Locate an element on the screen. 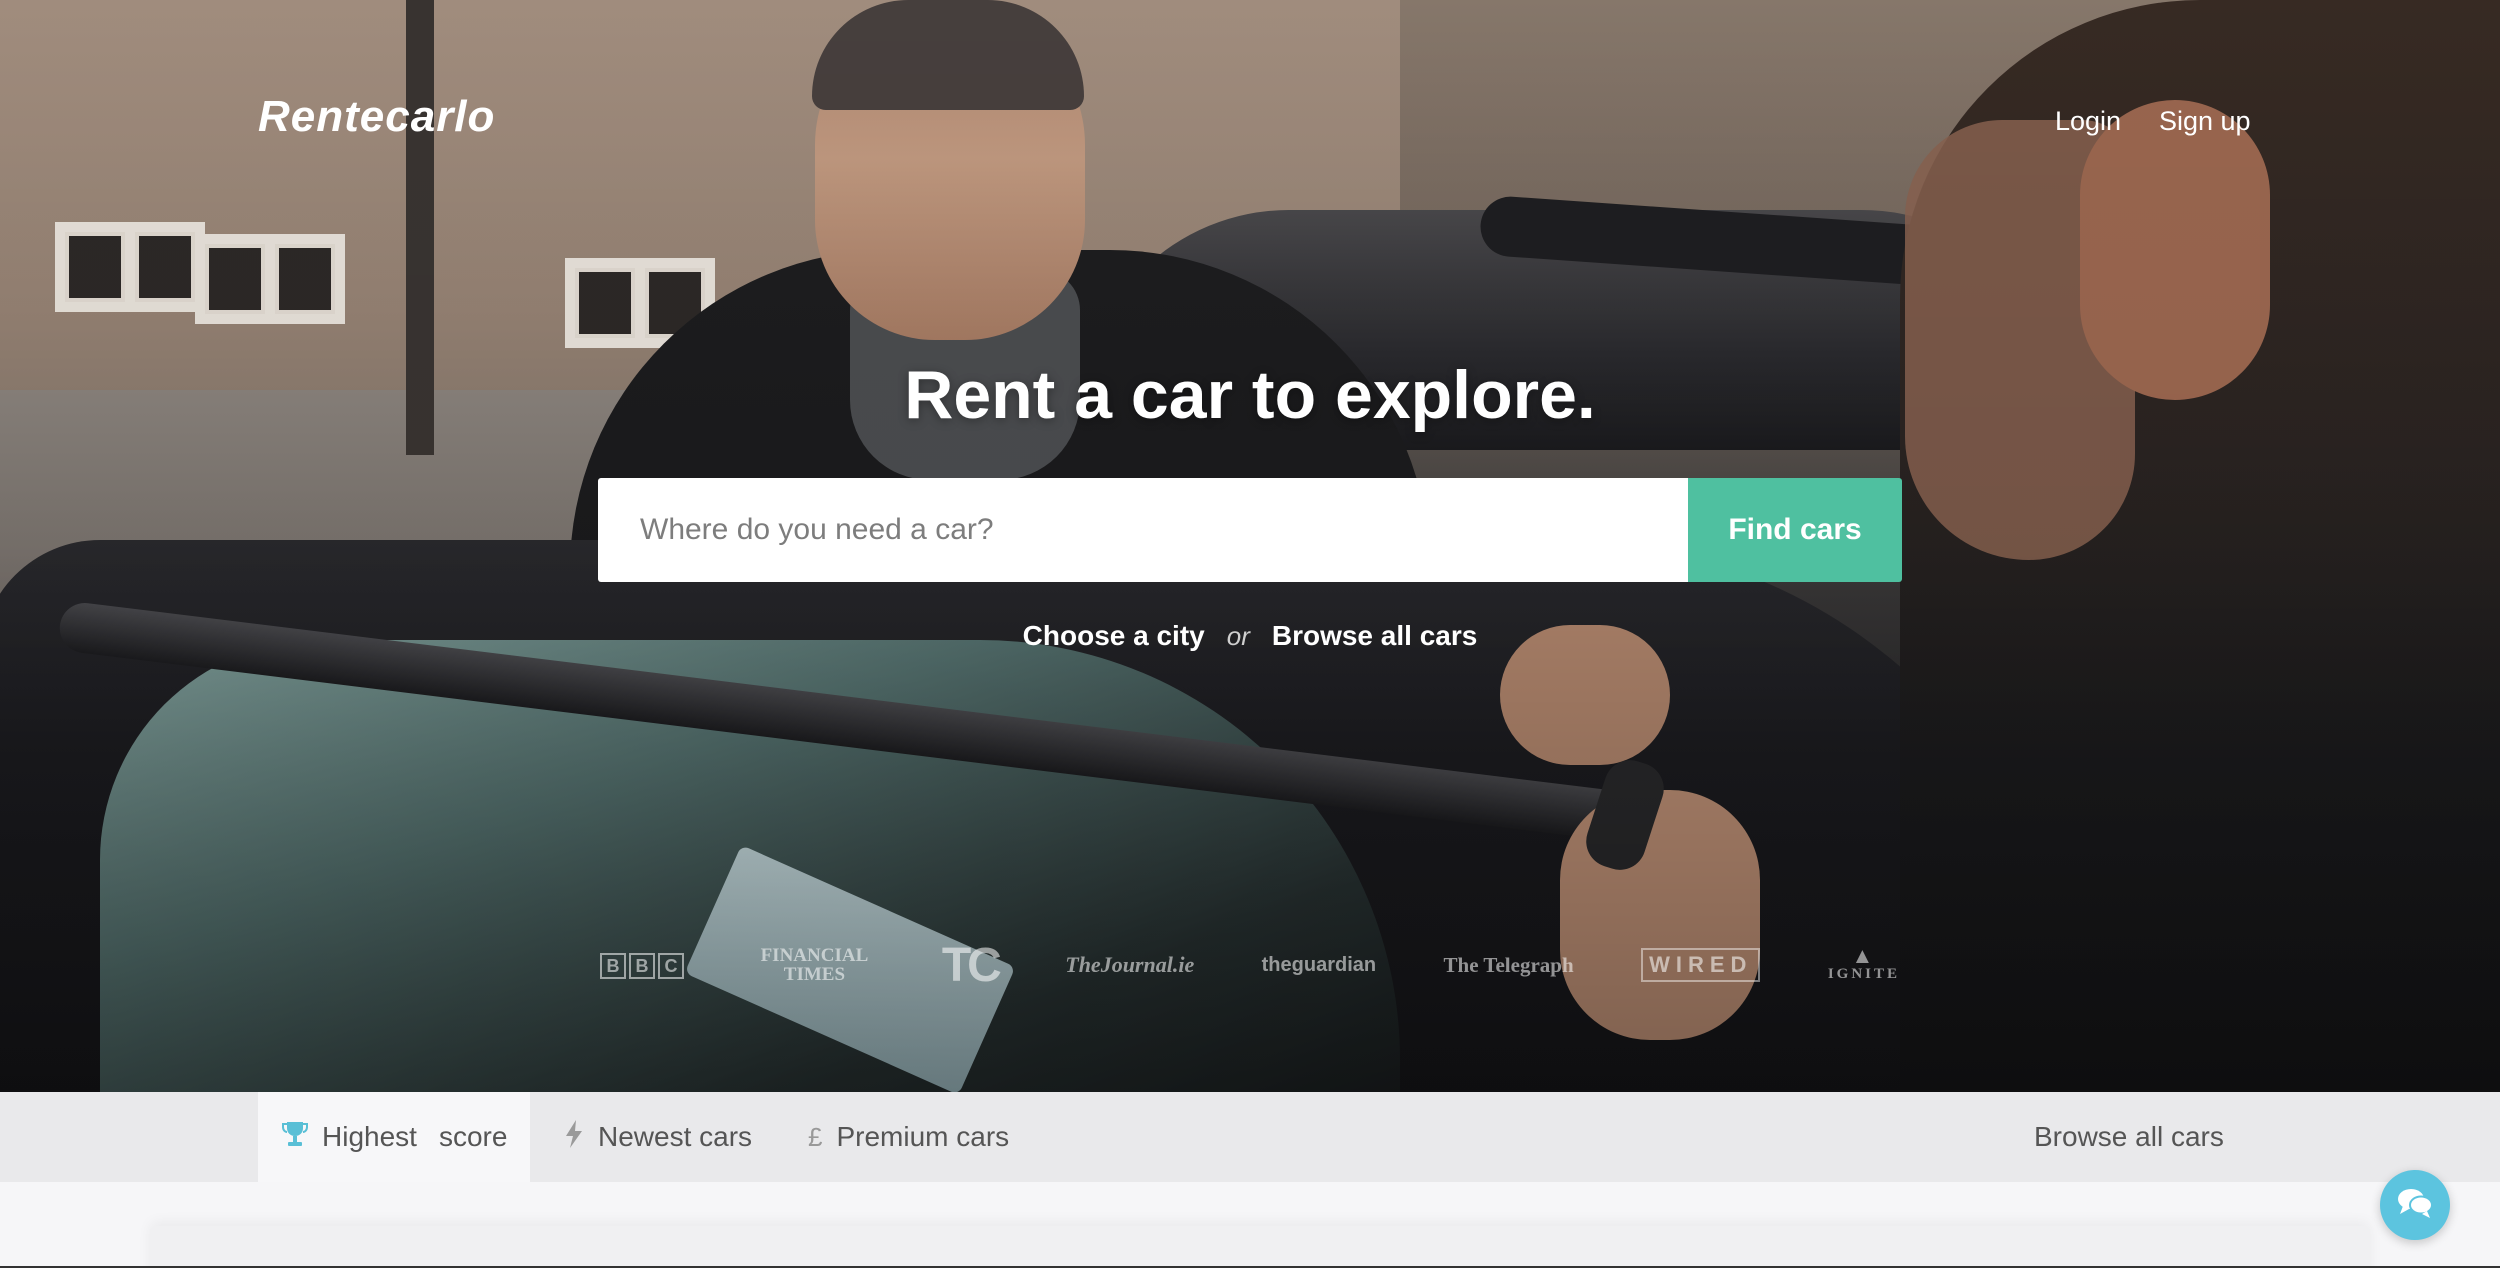 The image size is (2500, 1268). result-card-top is located at coordinates (1260, 1247).